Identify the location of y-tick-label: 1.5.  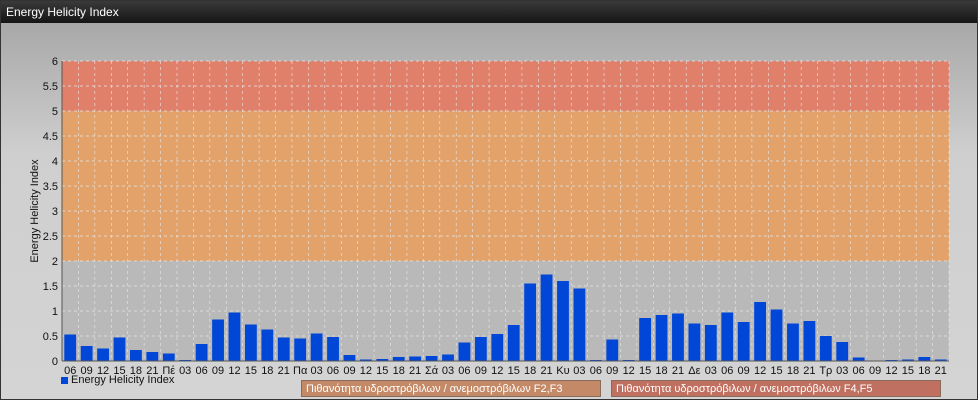
(50, 287).